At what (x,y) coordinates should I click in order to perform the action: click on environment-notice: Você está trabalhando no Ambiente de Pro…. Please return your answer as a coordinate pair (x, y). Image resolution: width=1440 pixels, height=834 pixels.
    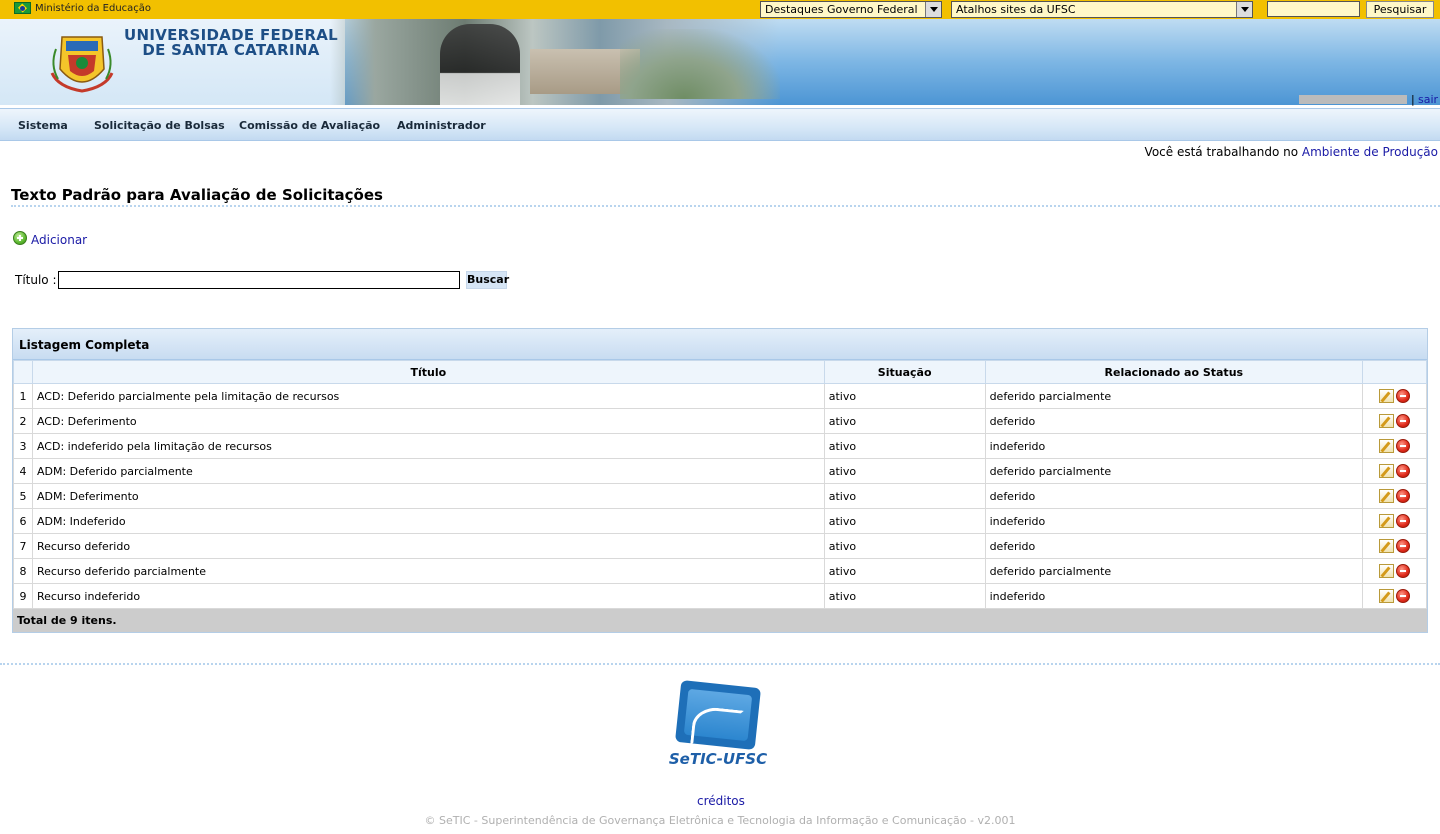
    Looking at the image, I should click on (1291, 152).